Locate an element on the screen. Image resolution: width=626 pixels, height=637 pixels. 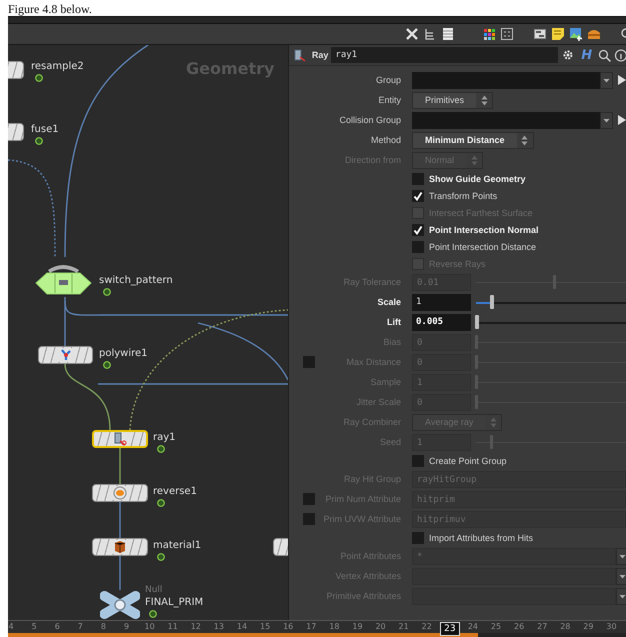
node-type-label: Ray is located at coordinates (320, 55).